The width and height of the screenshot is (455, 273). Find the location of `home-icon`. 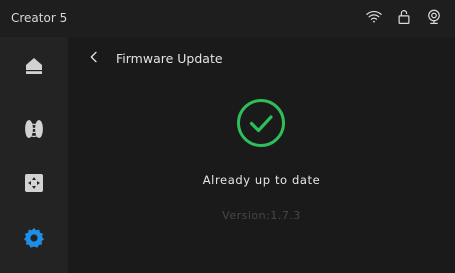

home-icon is located at coordinates (34, 68).